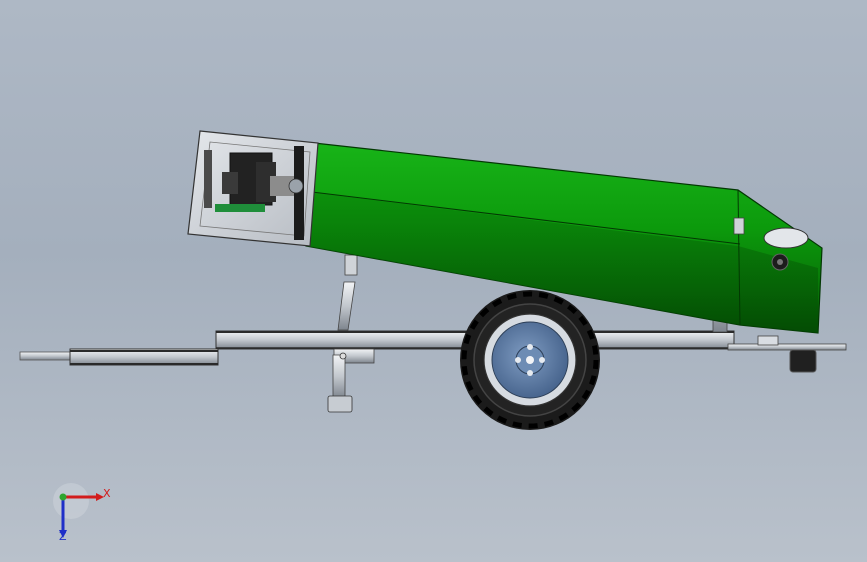 This screenshot has height=562, width=867. I want to click on z-axis-label: Z, so click(63, 536).